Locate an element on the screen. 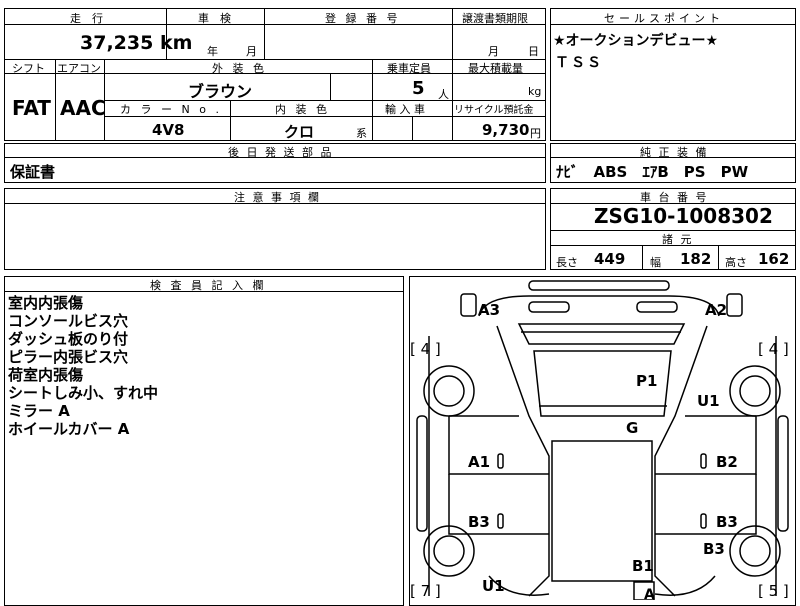  capacity-unit: 人 is located at coordinates (443, 94).